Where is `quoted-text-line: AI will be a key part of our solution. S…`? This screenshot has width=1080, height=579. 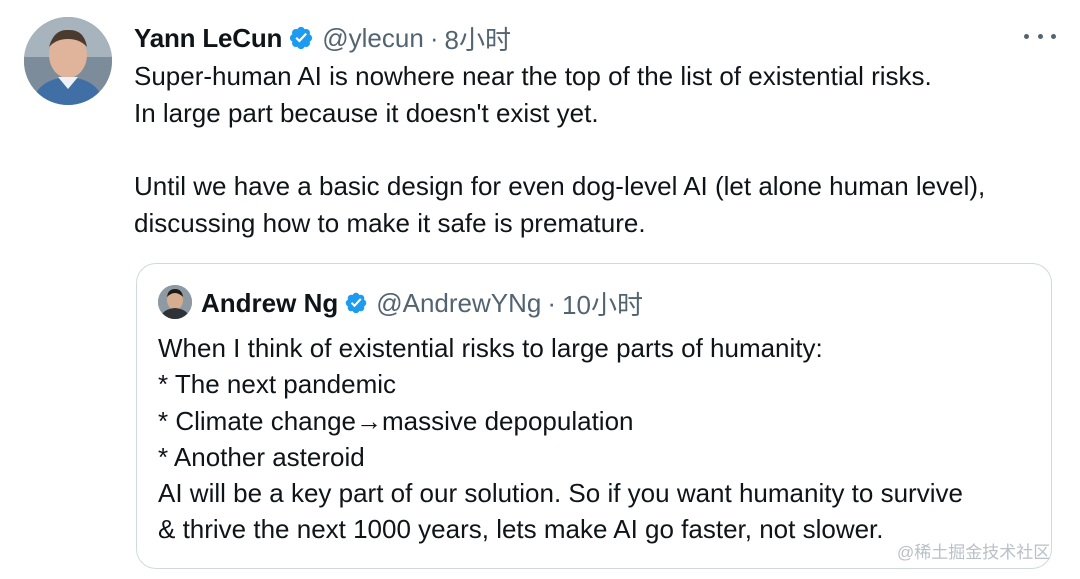
quoted-text-line: AI will be a key part of our solution. S… is located at coordinates (560, 493).